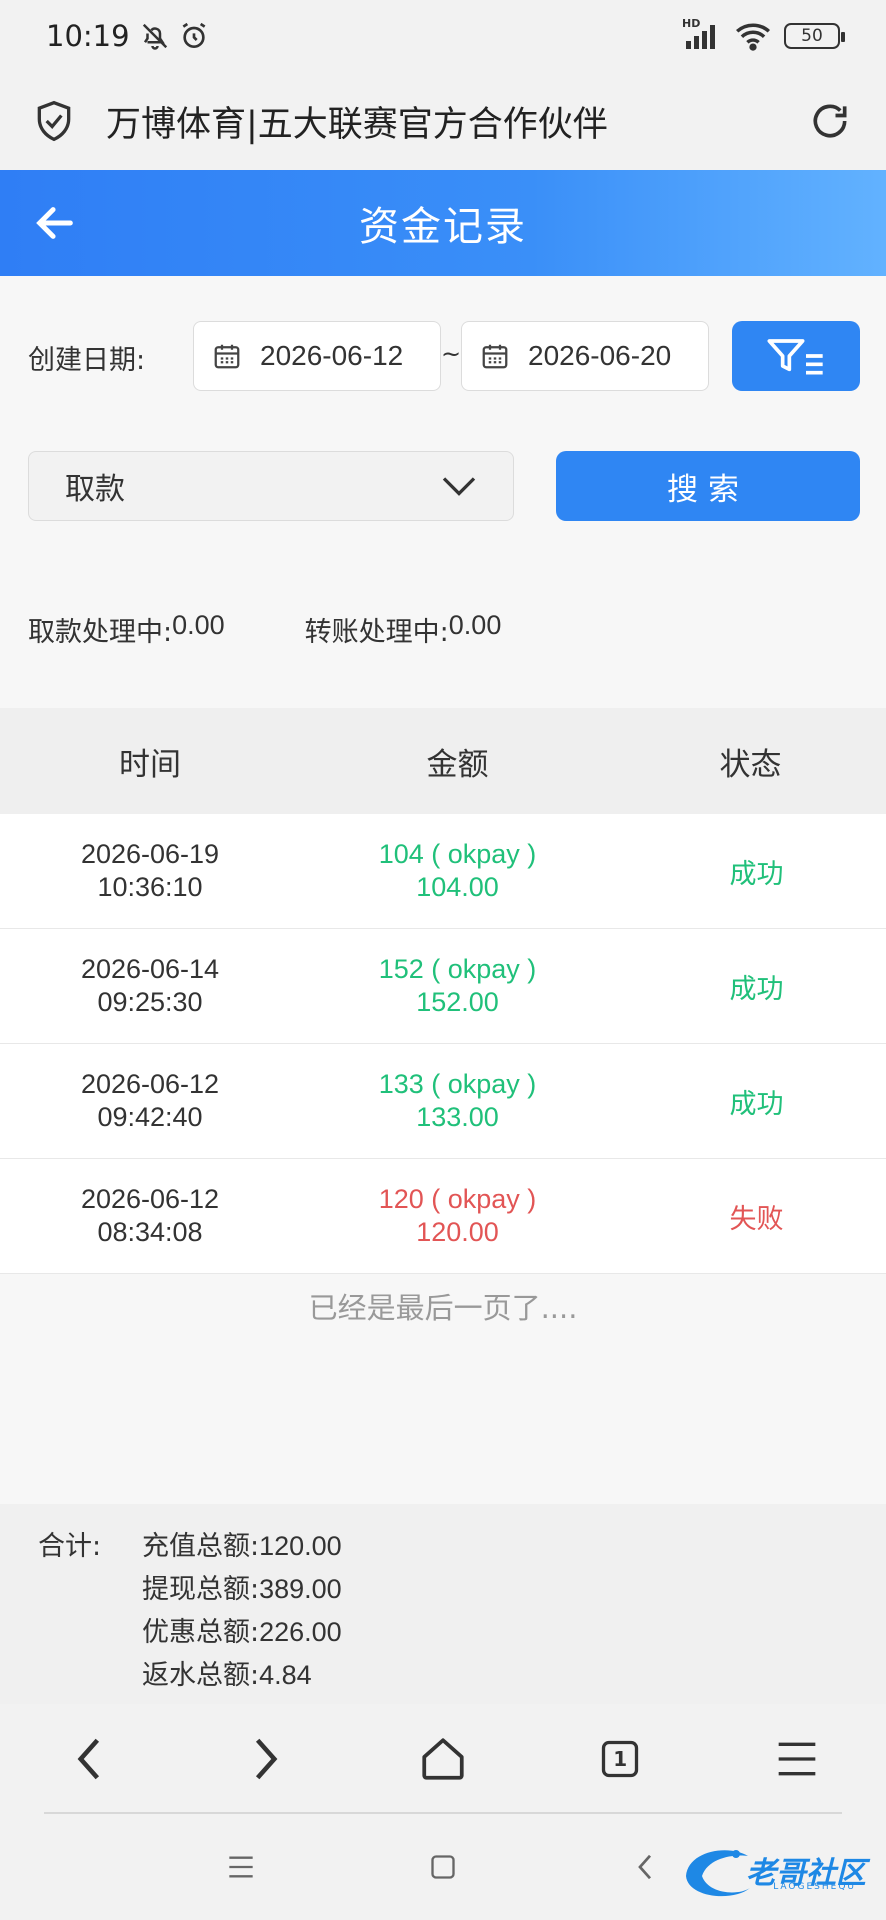 Image resolution: width=886 pixels, height=1920 pixels. I want to click on chevron-right-icon, so click(266, 1759).